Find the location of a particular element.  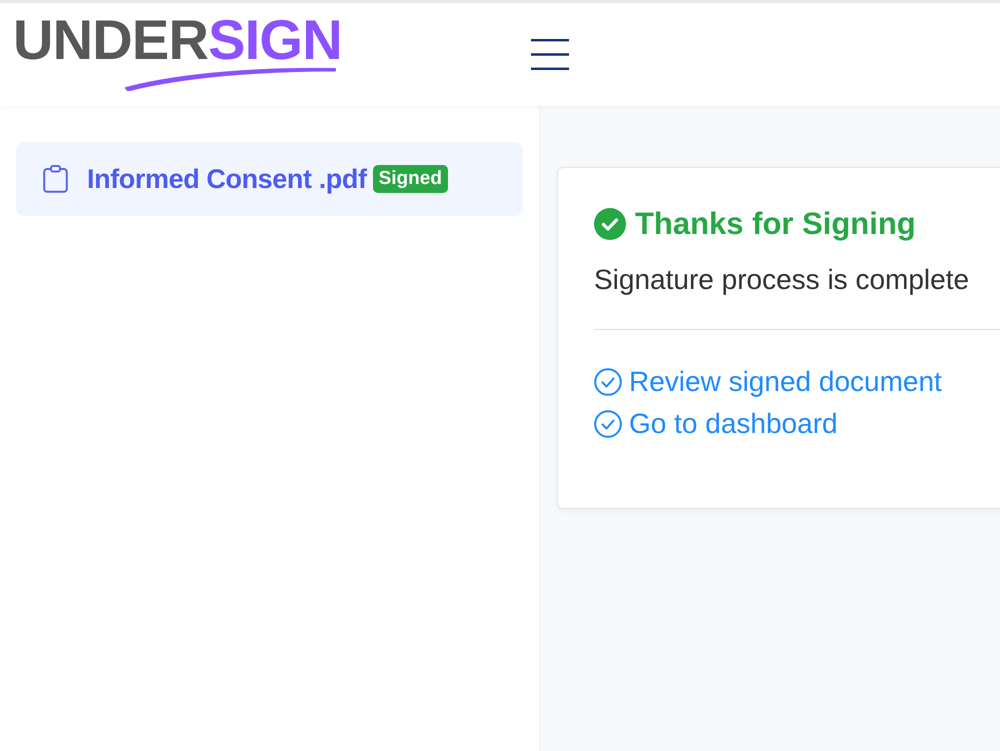

status-badge: Signed is located at coordinates (410, 179).